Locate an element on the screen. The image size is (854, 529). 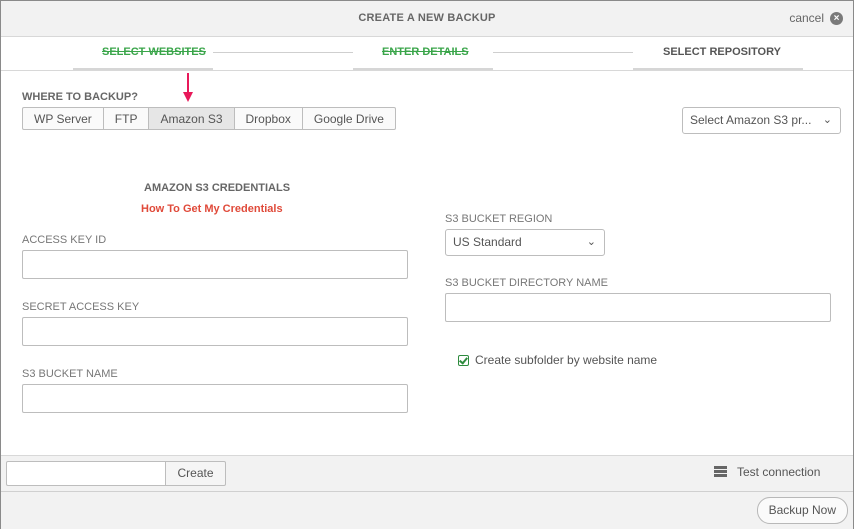
create-bar: Create Test connection is located at coordinates (427, 473).